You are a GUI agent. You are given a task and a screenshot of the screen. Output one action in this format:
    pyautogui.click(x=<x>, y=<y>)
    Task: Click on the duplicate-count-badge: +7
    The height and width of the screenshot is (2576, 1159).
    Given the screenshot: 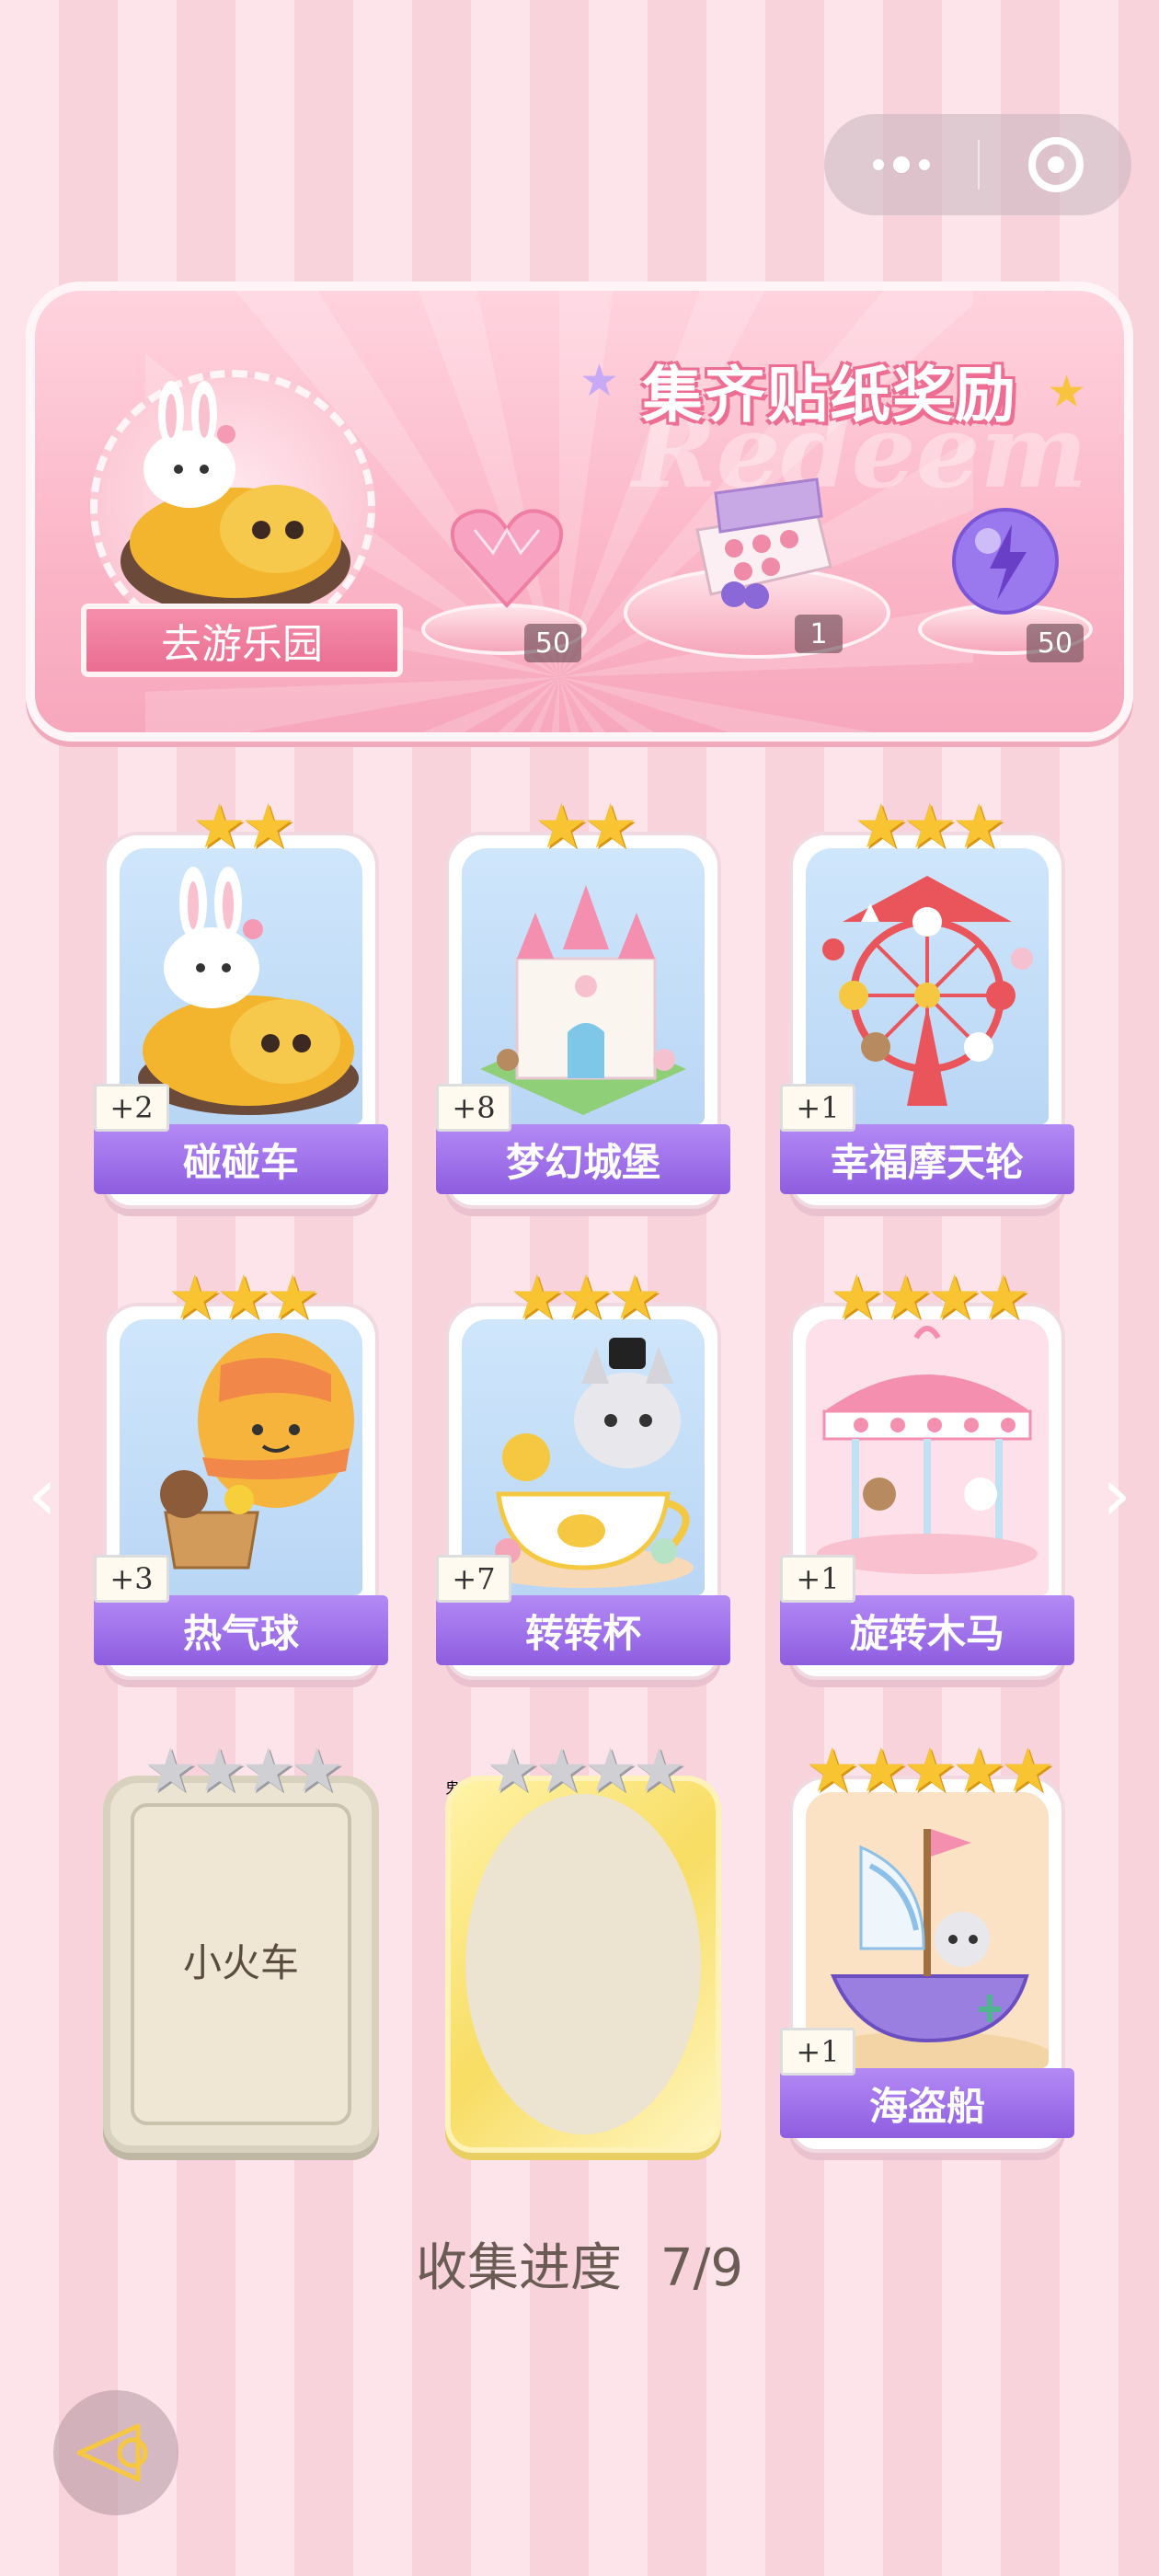 What is the action you would take?
    pyautogui.click(x=473, y=1579)
    